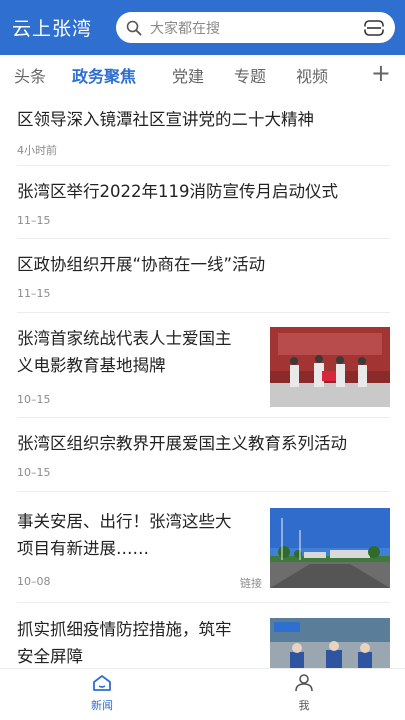 The width and height of the screenshot is (405, 720). I want to click on road-photo, so click(330, 548).